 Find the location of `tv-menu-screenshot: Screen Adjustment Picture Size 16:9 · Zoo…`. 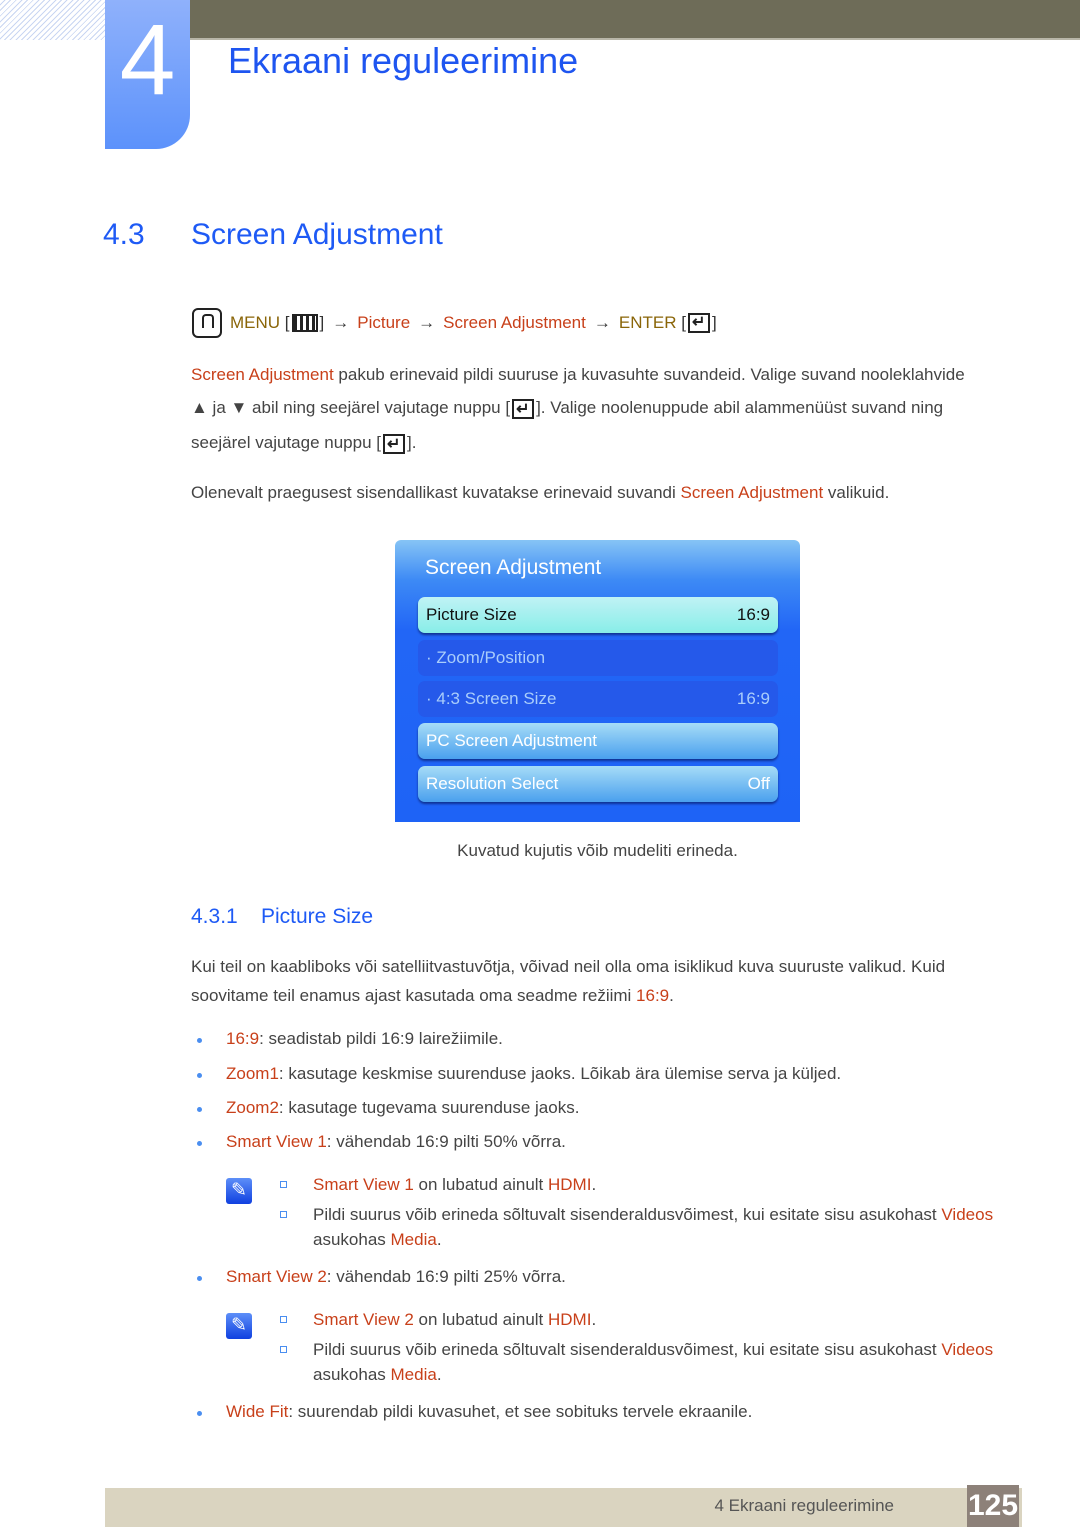

tv-menu-screenshot: Screen Adjustment Picture Size 16:9 · Zoo… is located at coordinates (597, 681).